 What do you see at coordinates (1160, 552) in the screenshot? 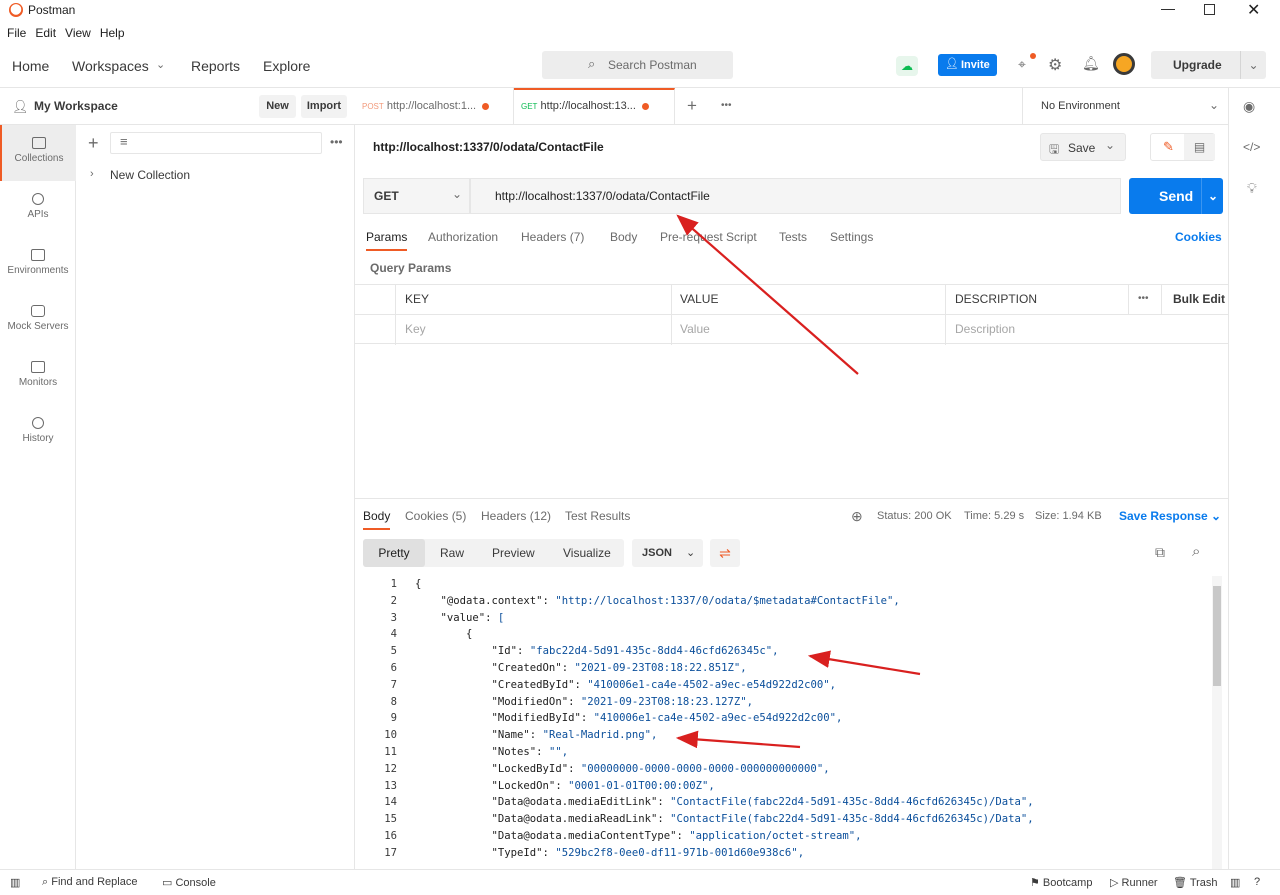
I see `copy-icon: ⧉` at bounding box center [1160, 552].